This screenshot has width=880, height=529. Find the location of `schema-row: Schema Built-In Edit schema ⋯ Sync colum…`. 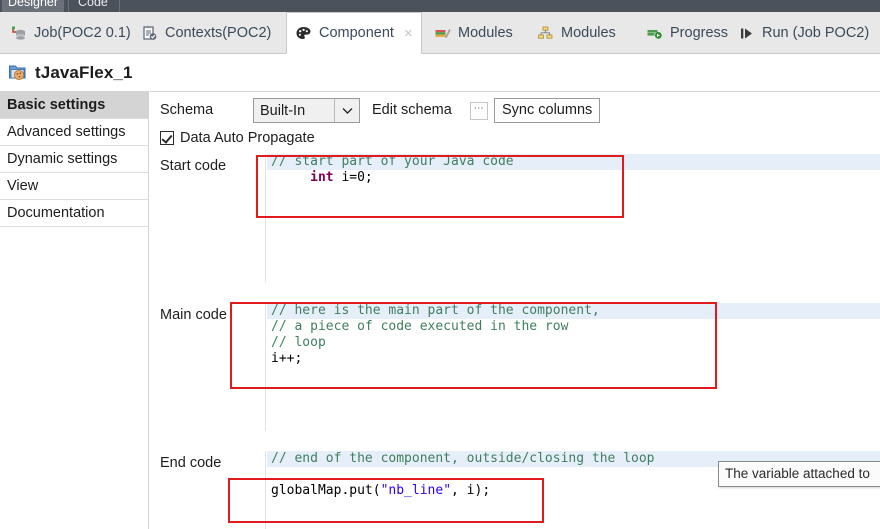

schema-row: Schema Built-In Edit schema ⋯ Sync colum… is located at coordinates (515, 111).